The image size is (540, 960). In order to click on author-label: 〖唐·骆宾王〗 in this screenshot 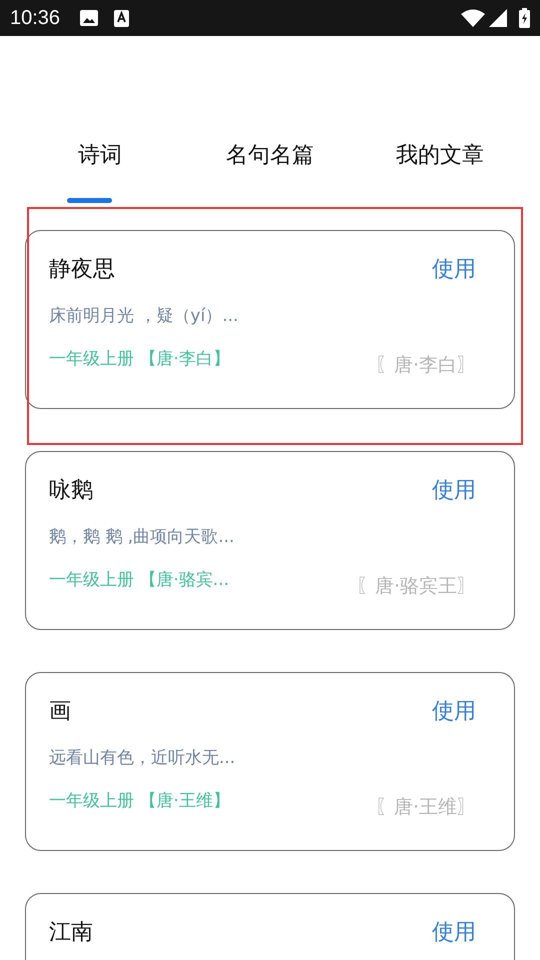, I will do `click(416, 586)`.